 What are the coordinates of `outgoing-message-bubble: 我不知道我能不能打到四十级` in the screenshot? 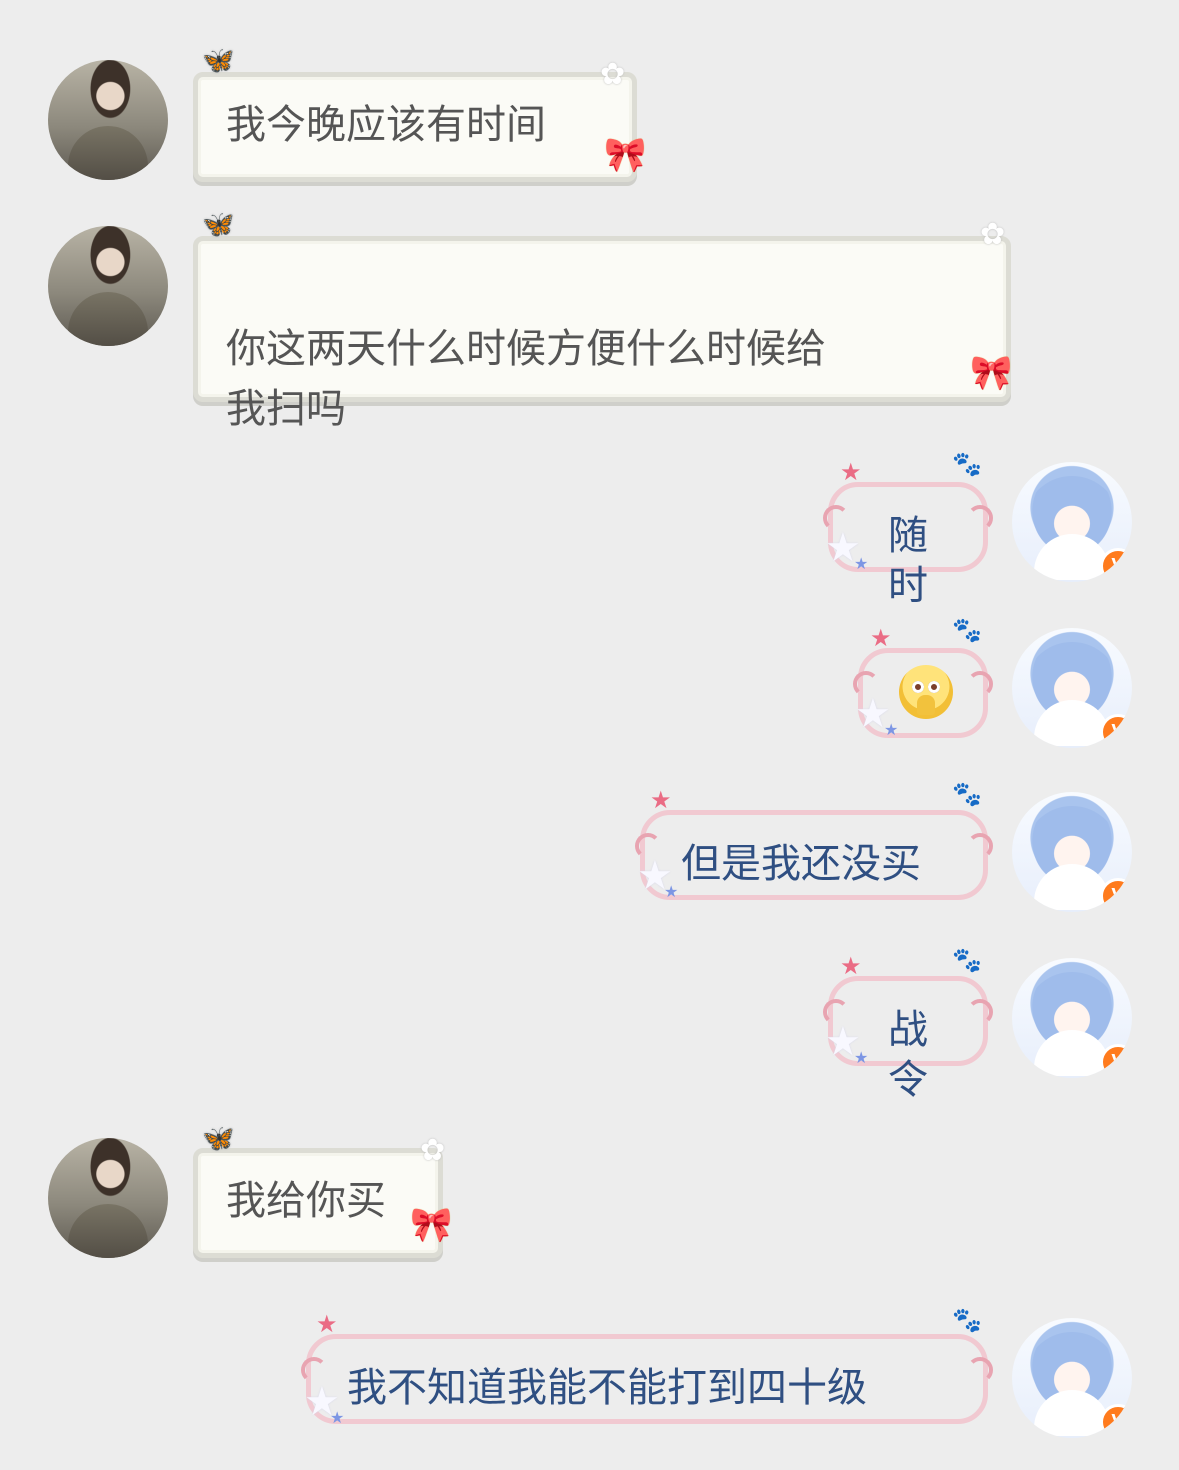 It's located at (647, 1379).